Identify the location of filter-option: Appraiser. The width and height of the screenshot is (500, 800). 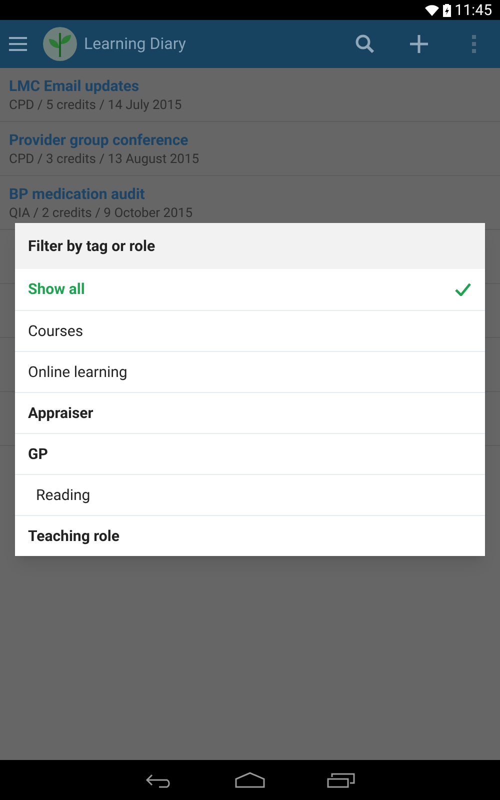
(250, 412).